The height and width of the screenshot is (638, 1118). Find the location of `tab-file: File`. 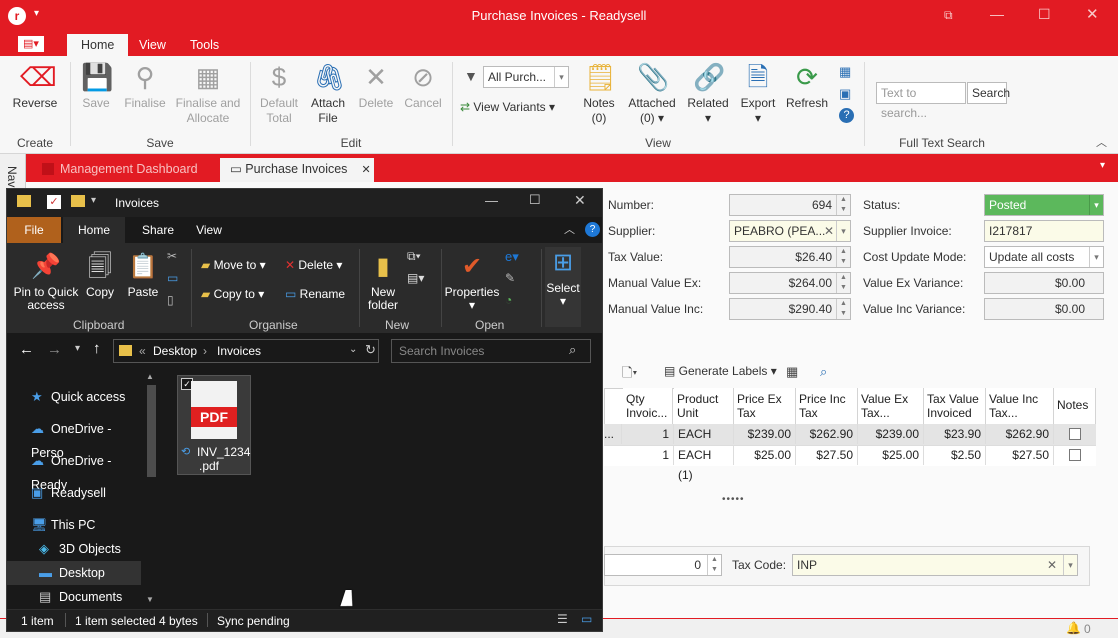

tab-file: File is located at coordinates (34, 230).